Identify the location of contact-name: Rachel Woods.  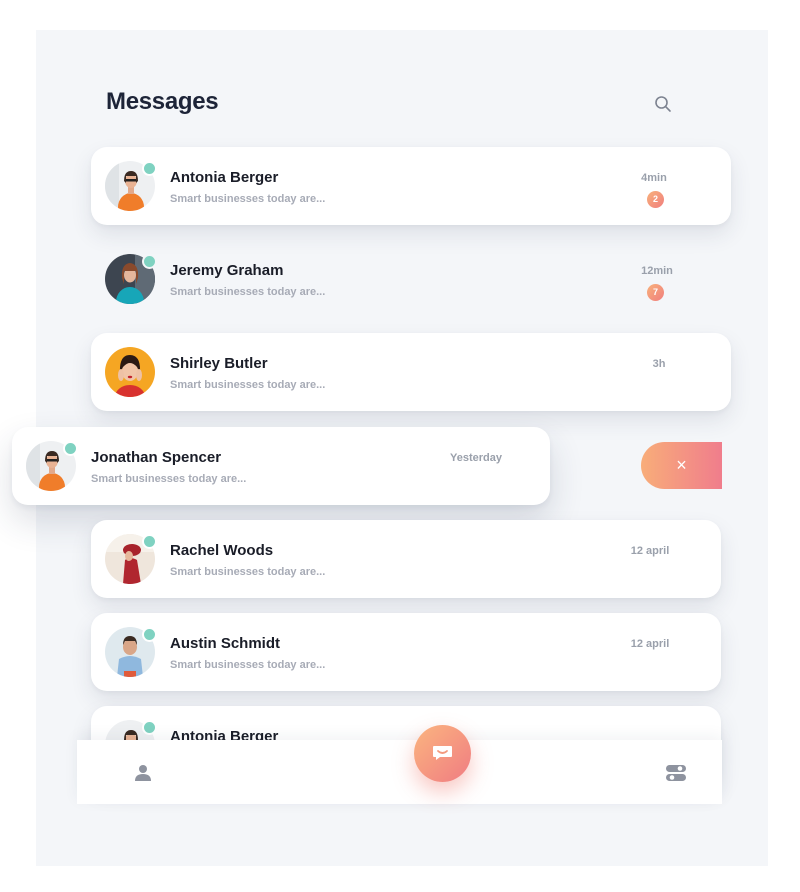
(222, 550).